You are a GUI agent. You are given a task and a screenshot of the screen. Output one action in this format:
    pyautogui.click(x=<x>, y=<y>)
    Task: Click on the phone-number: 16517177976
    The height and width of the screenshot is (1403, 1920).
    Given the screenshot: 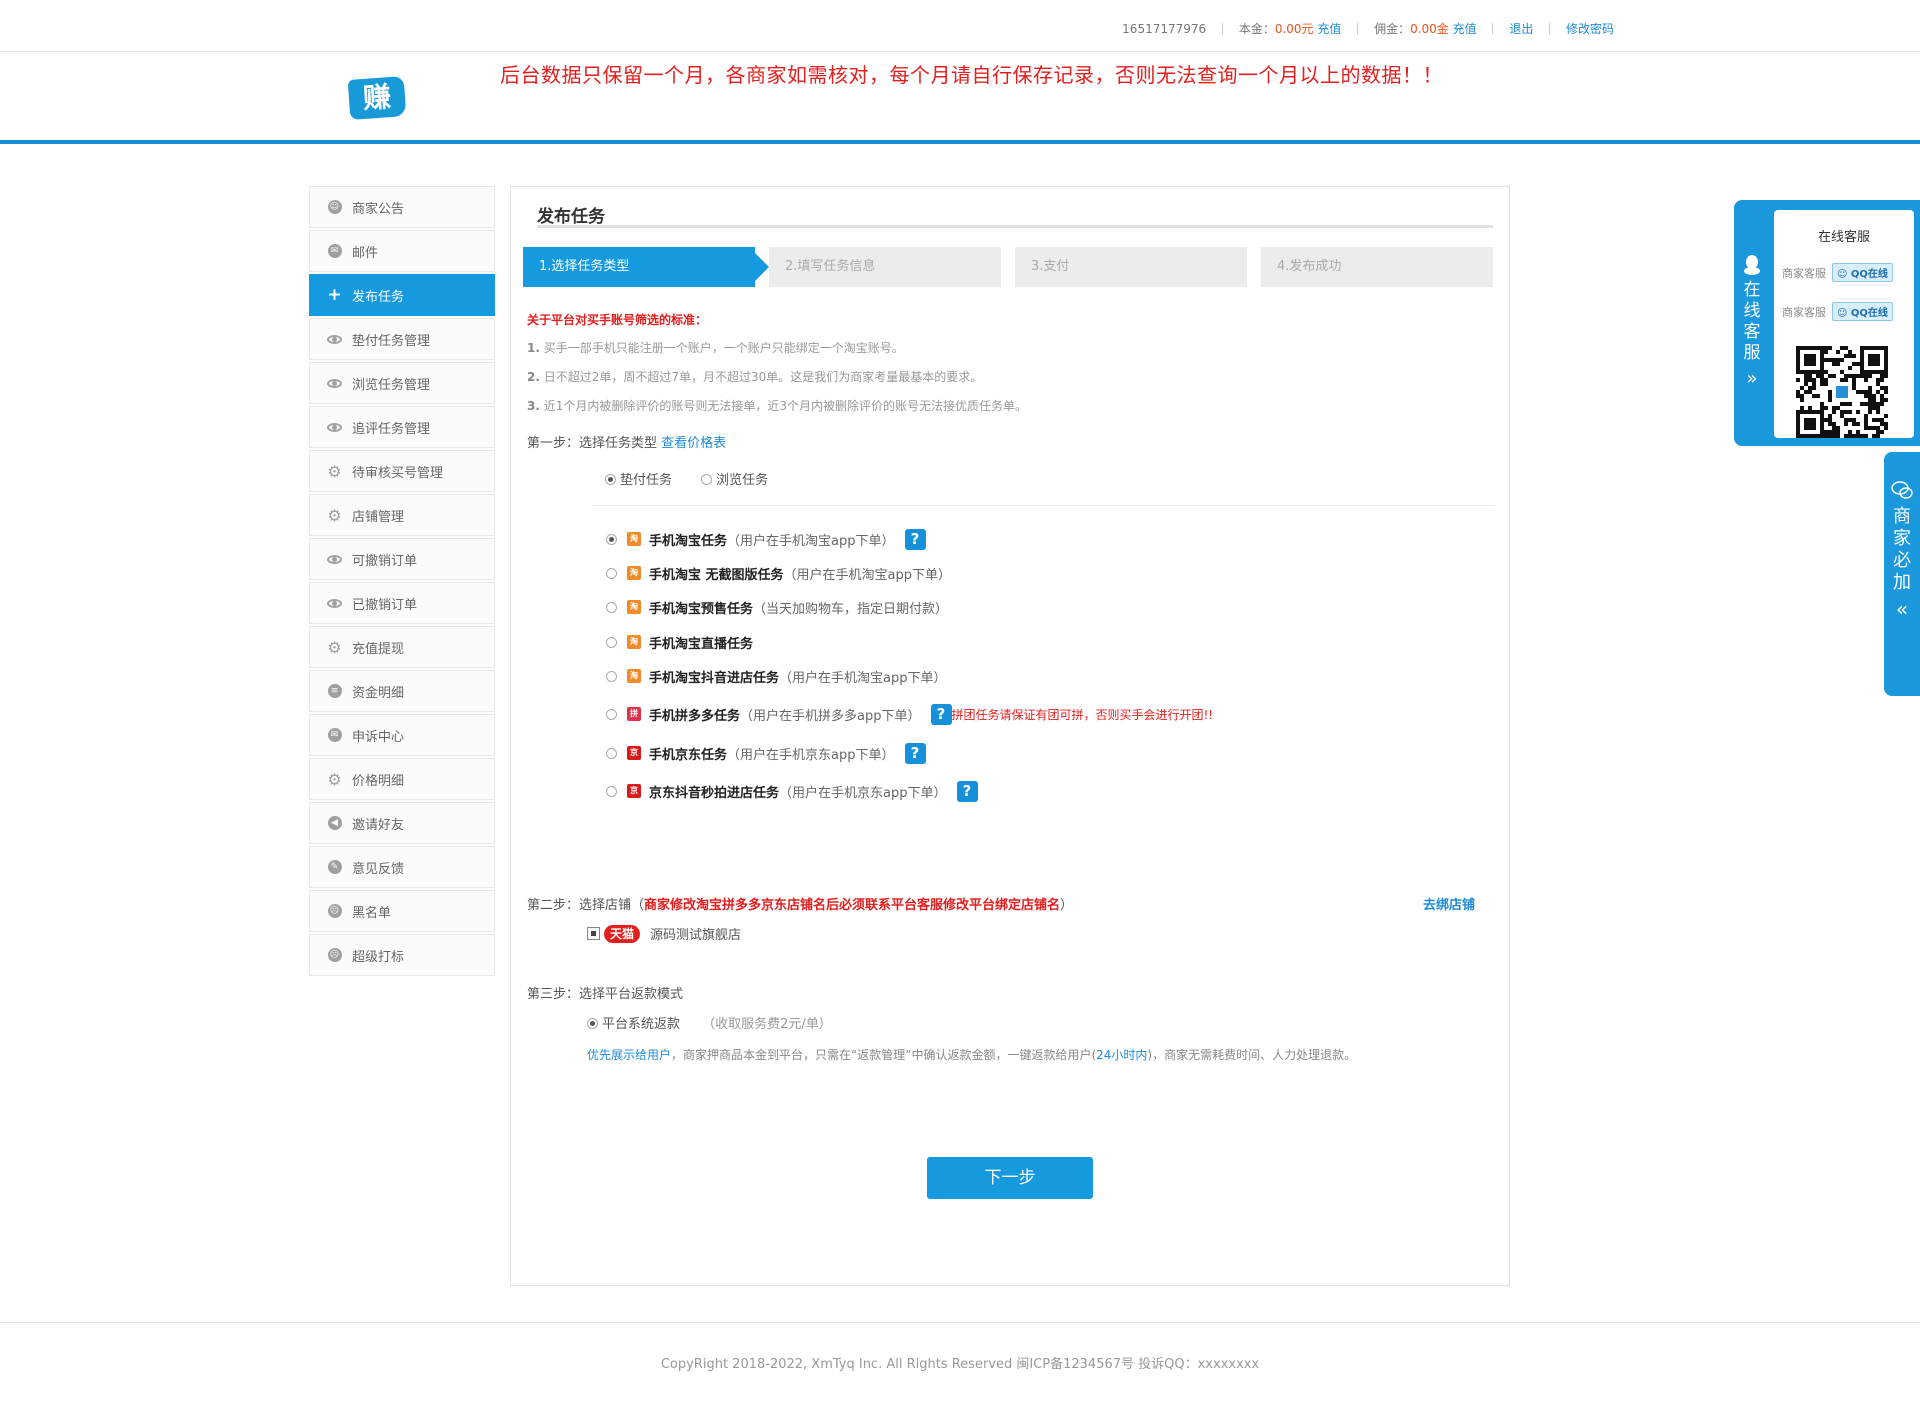 What is the action you would take?
    pyautogui.click(x=1164, y=29)
    